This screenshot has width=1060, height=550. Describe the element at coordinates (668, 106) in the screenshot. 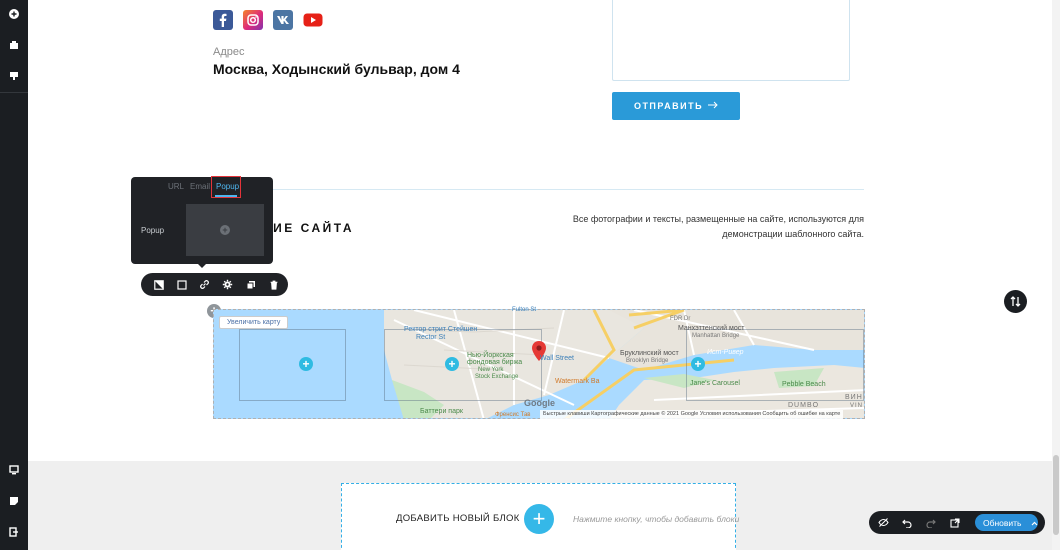

I see `submit-label: ОТПРАВИТЬ` at that location.